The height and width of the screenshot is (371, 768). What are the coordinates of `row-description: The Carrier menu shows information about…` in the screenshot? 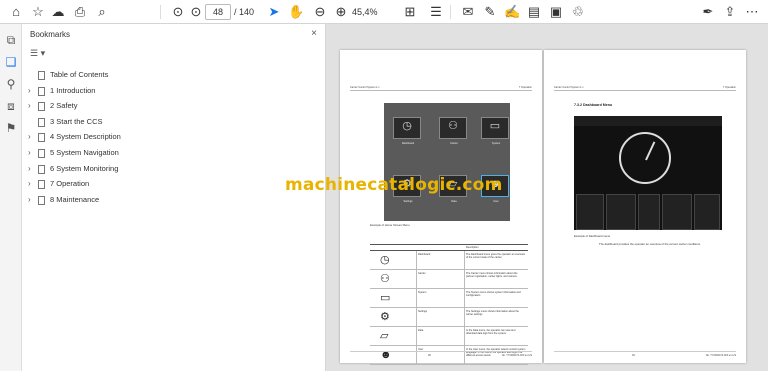 It's located at (492, 275).